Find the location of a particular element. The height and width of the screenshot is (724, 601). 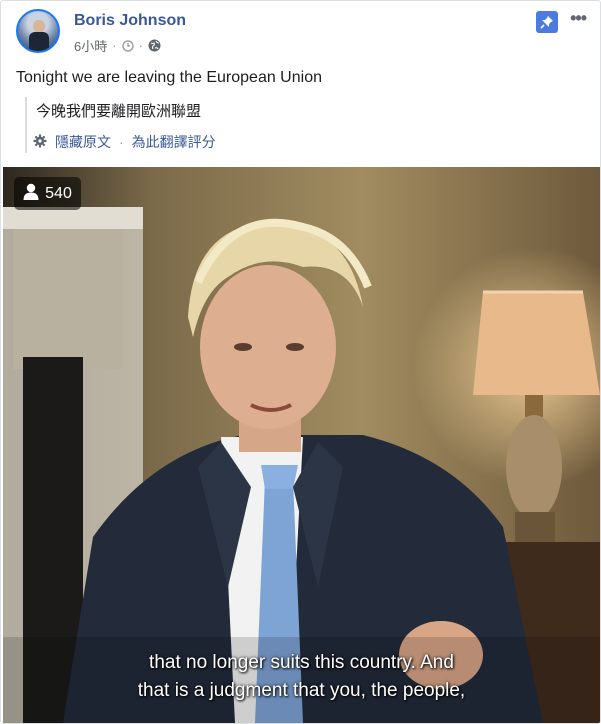

pin-icon is located at coordinates (547, 22).